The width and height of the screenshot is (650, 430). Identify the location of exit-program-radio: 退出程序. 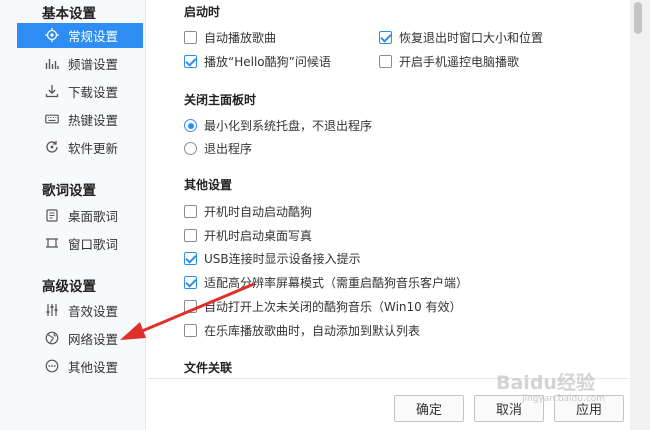
(218, 148).